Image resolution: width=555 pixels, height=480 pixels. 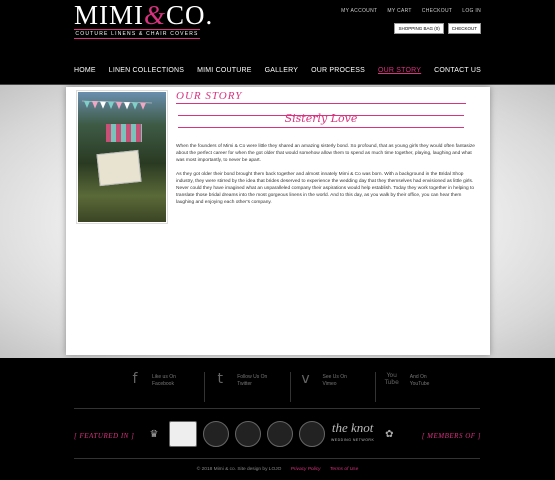 What do you see at coordinates (359, 11) in the screenshot?
I see `my-account-link: MY ACCOUNT` at bounding box center [359, 11].